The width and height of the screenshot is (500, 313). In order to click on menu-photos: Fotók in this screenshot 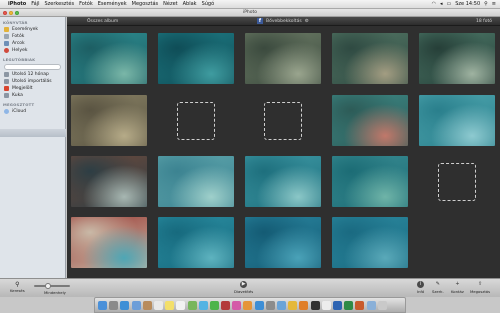, I will do `click(86, 4)`.